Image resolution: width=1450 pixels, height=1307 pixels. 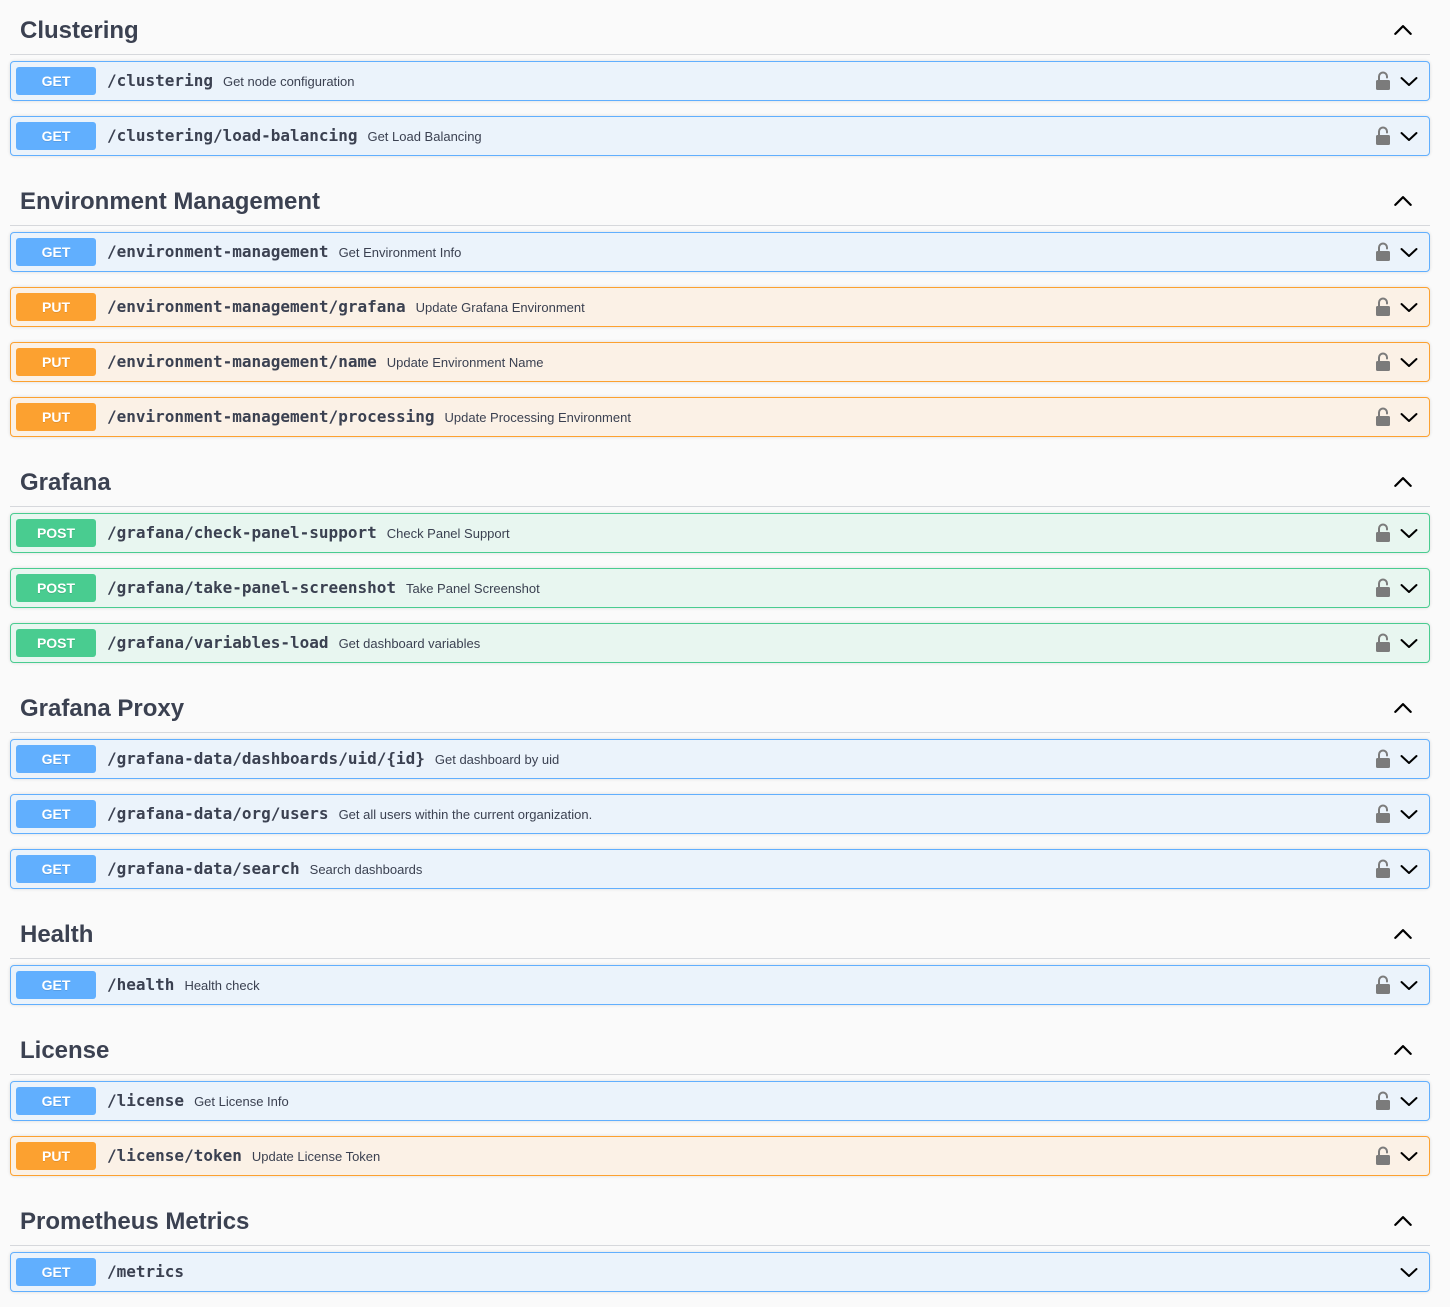 I want to click on operation-path: /grafana-data/search Search dashboards, so click(x=264, y=869).